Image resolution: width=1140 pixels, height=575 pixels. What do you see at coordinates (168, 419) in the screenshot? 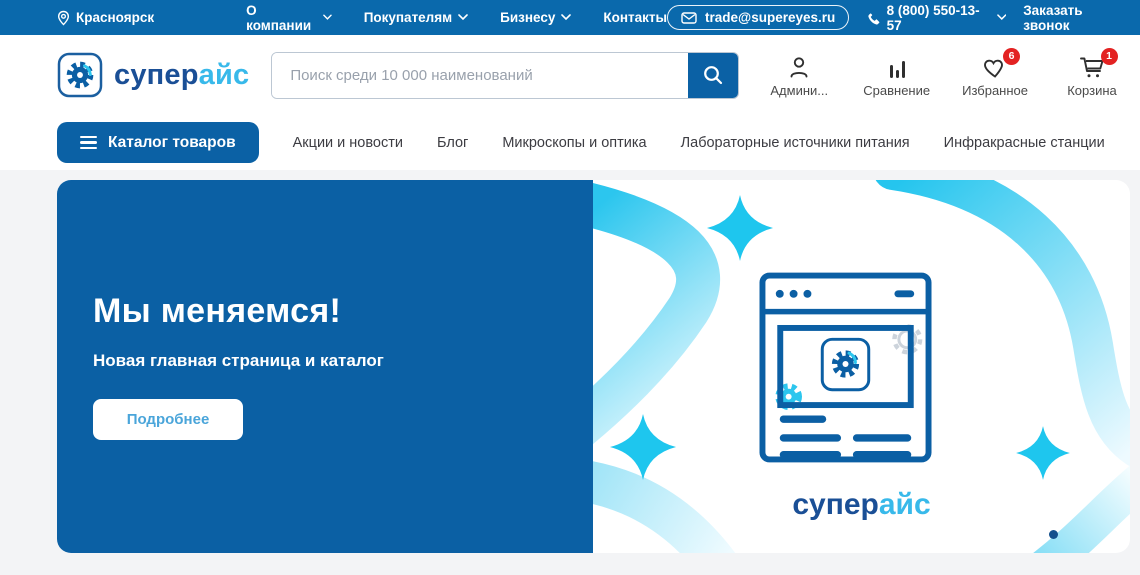
I see `banner-details-button: Подробнее` at bounding box center [168, 419].